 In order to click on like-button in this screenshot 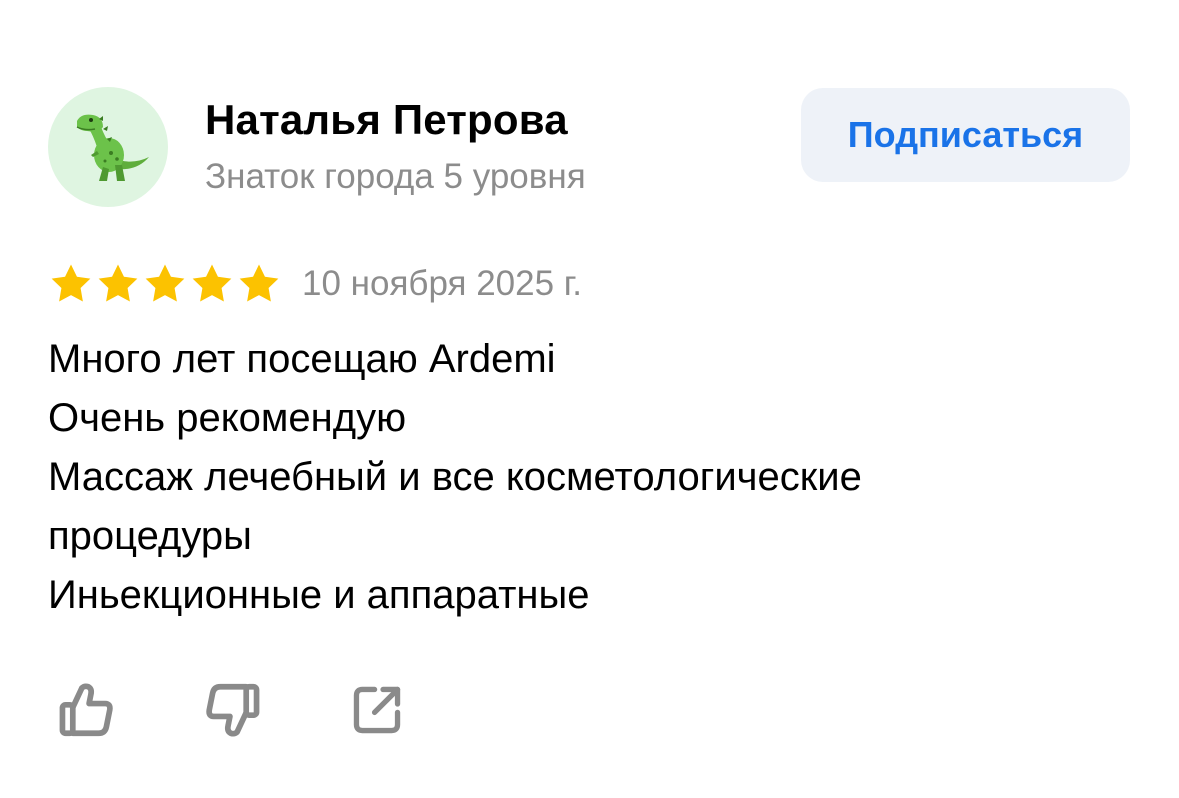, I will do `click(87, 710)`.